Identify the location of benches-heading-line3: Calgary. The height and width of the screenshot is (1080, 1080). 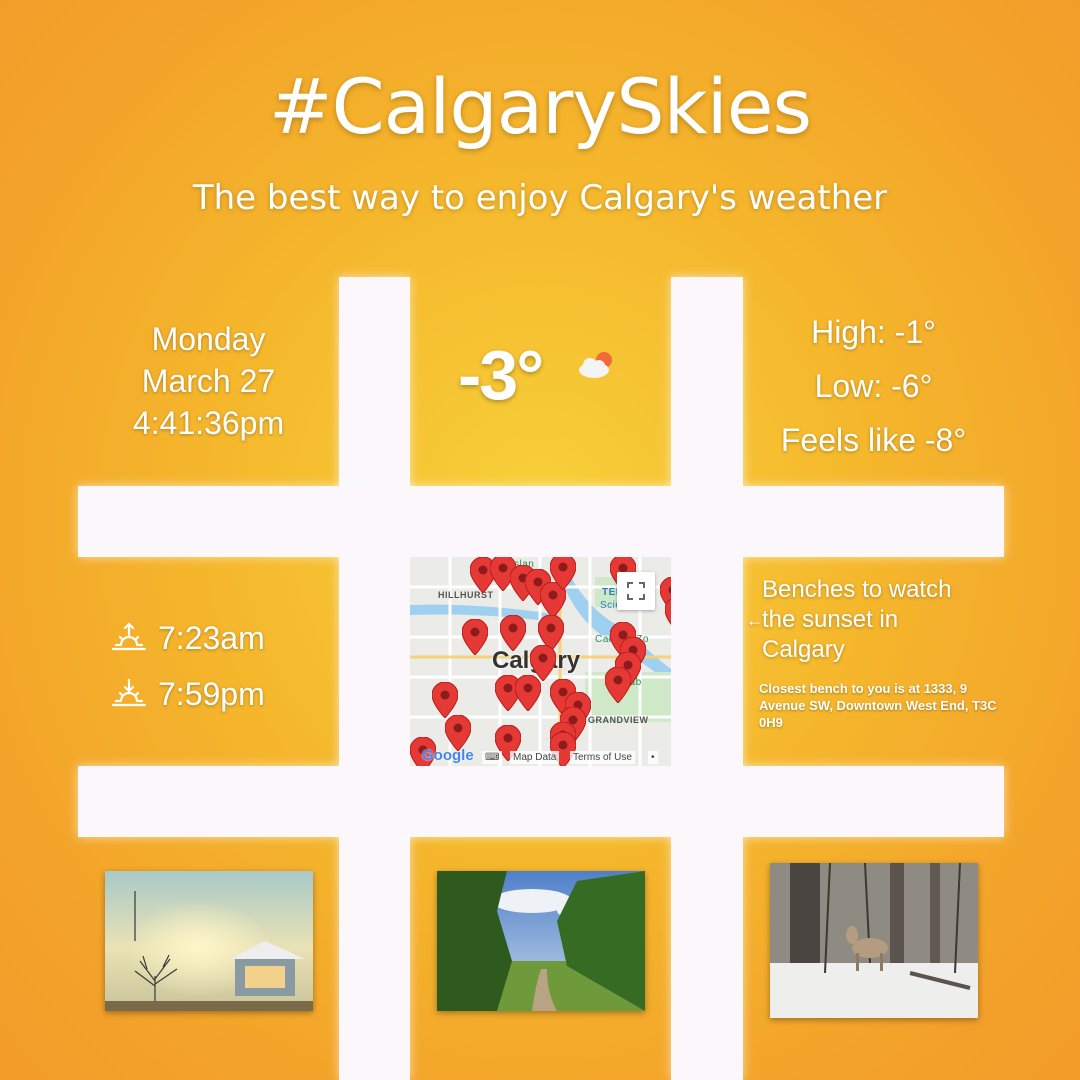
(803, 649).